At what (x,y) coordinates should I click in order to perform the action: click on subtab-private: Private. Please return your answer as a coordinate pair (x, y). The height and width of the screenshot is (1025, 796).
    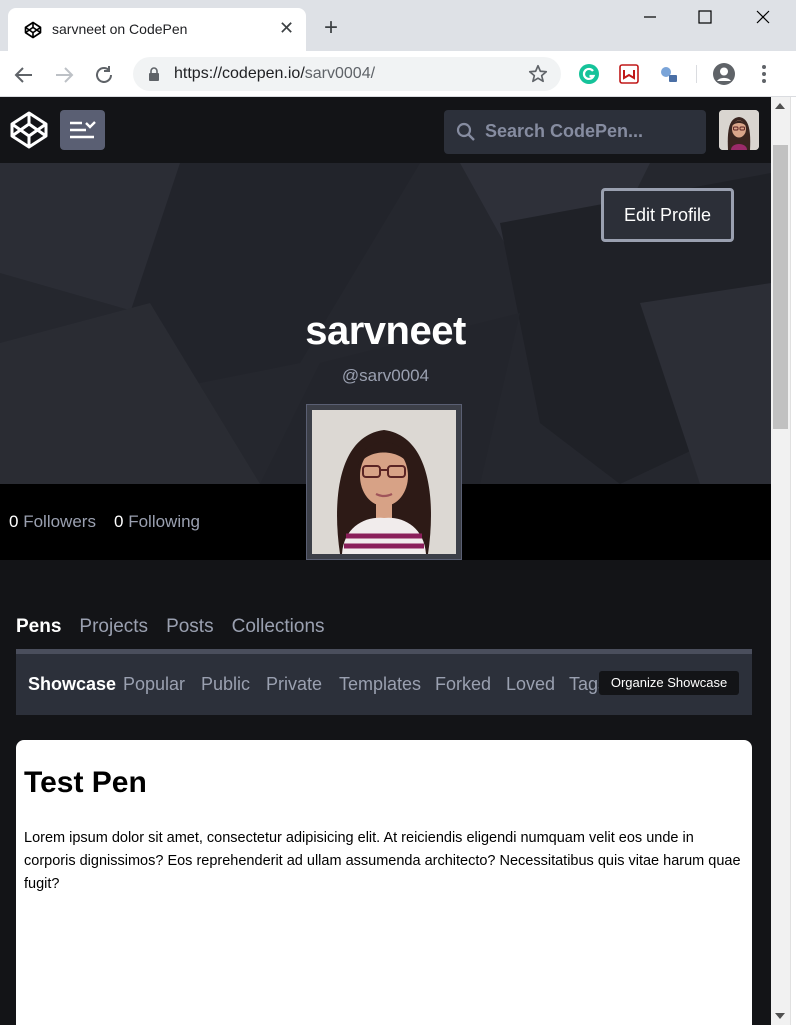
    Looking at the image, I should click on (294, 684).